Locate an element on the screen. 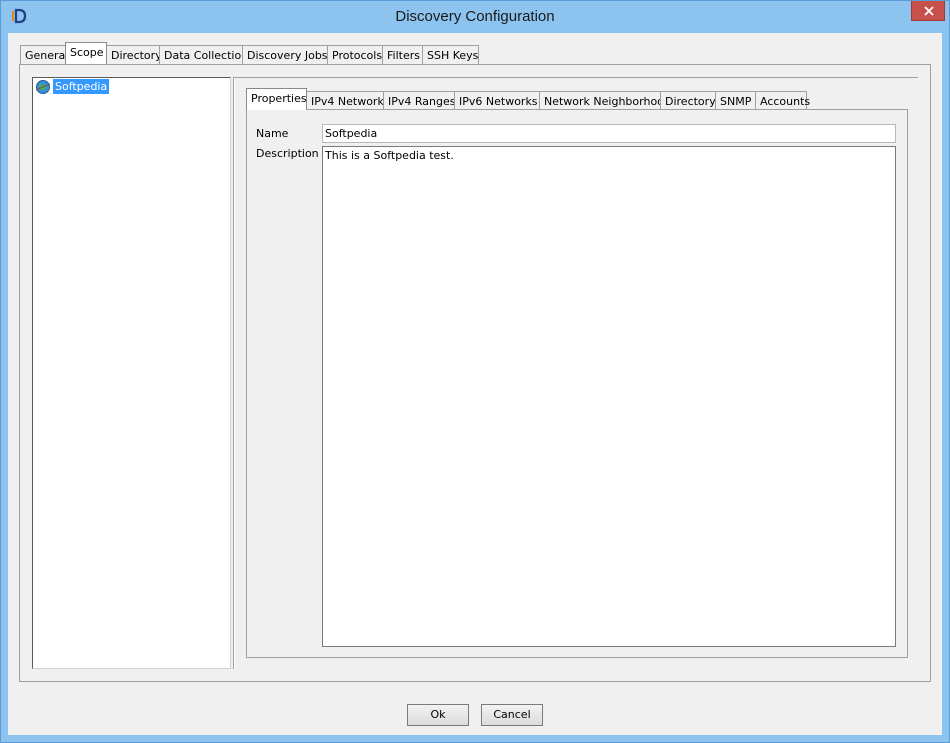 This screenshot has width=950, height=743. window-title: Discovery Configuration is located at coordinates (475, 16).